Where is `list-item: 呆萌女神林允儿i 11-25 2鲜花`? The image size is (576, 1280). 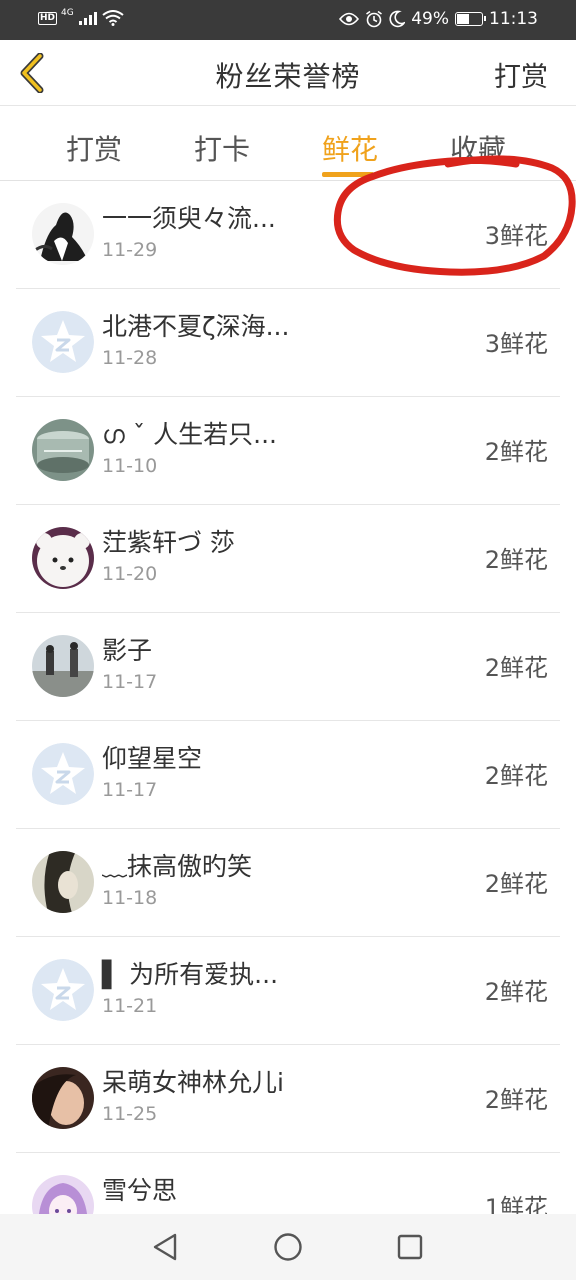 list-item: 呆萌女神林允儿i 11-25 2鲜花 is located at coordinates (288, 1099).